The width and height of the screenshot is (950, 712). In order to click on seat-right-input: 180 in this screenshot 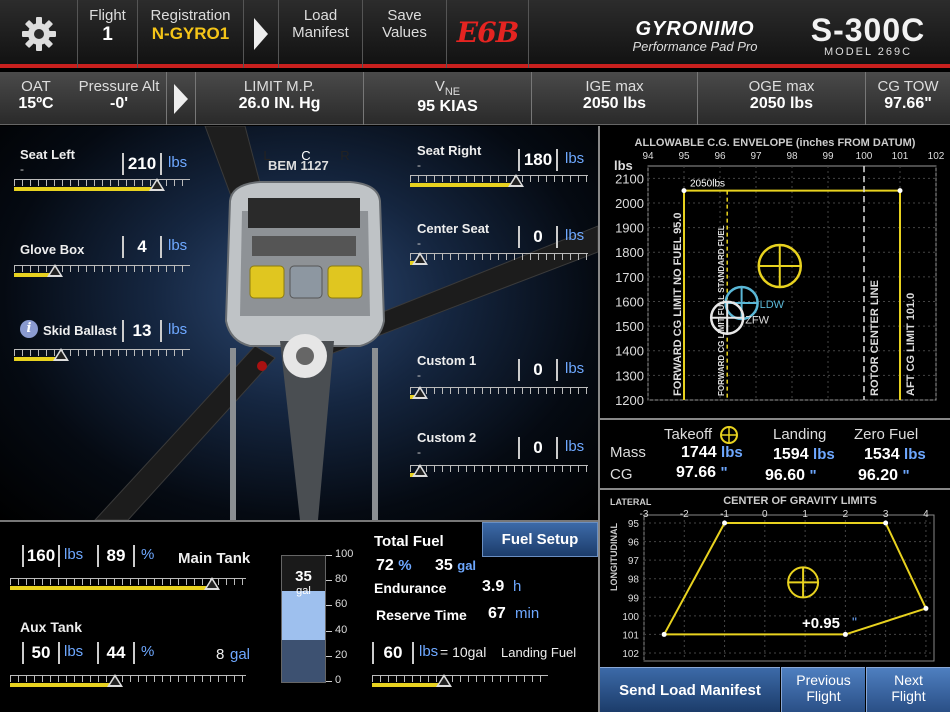, I will do `click(538, 160)`.